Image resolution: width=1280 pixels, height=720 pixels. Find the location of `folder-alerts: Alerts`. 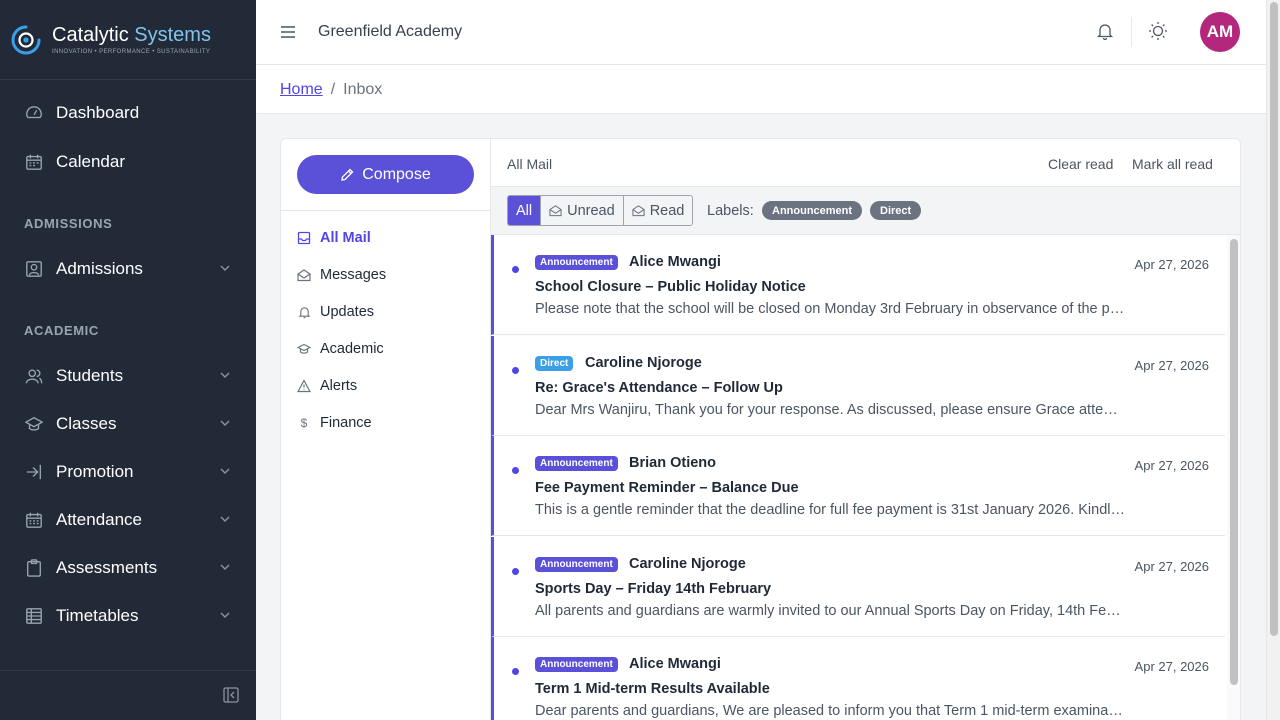

folder-alerts: Alerts is located at coordinates (387, 386).